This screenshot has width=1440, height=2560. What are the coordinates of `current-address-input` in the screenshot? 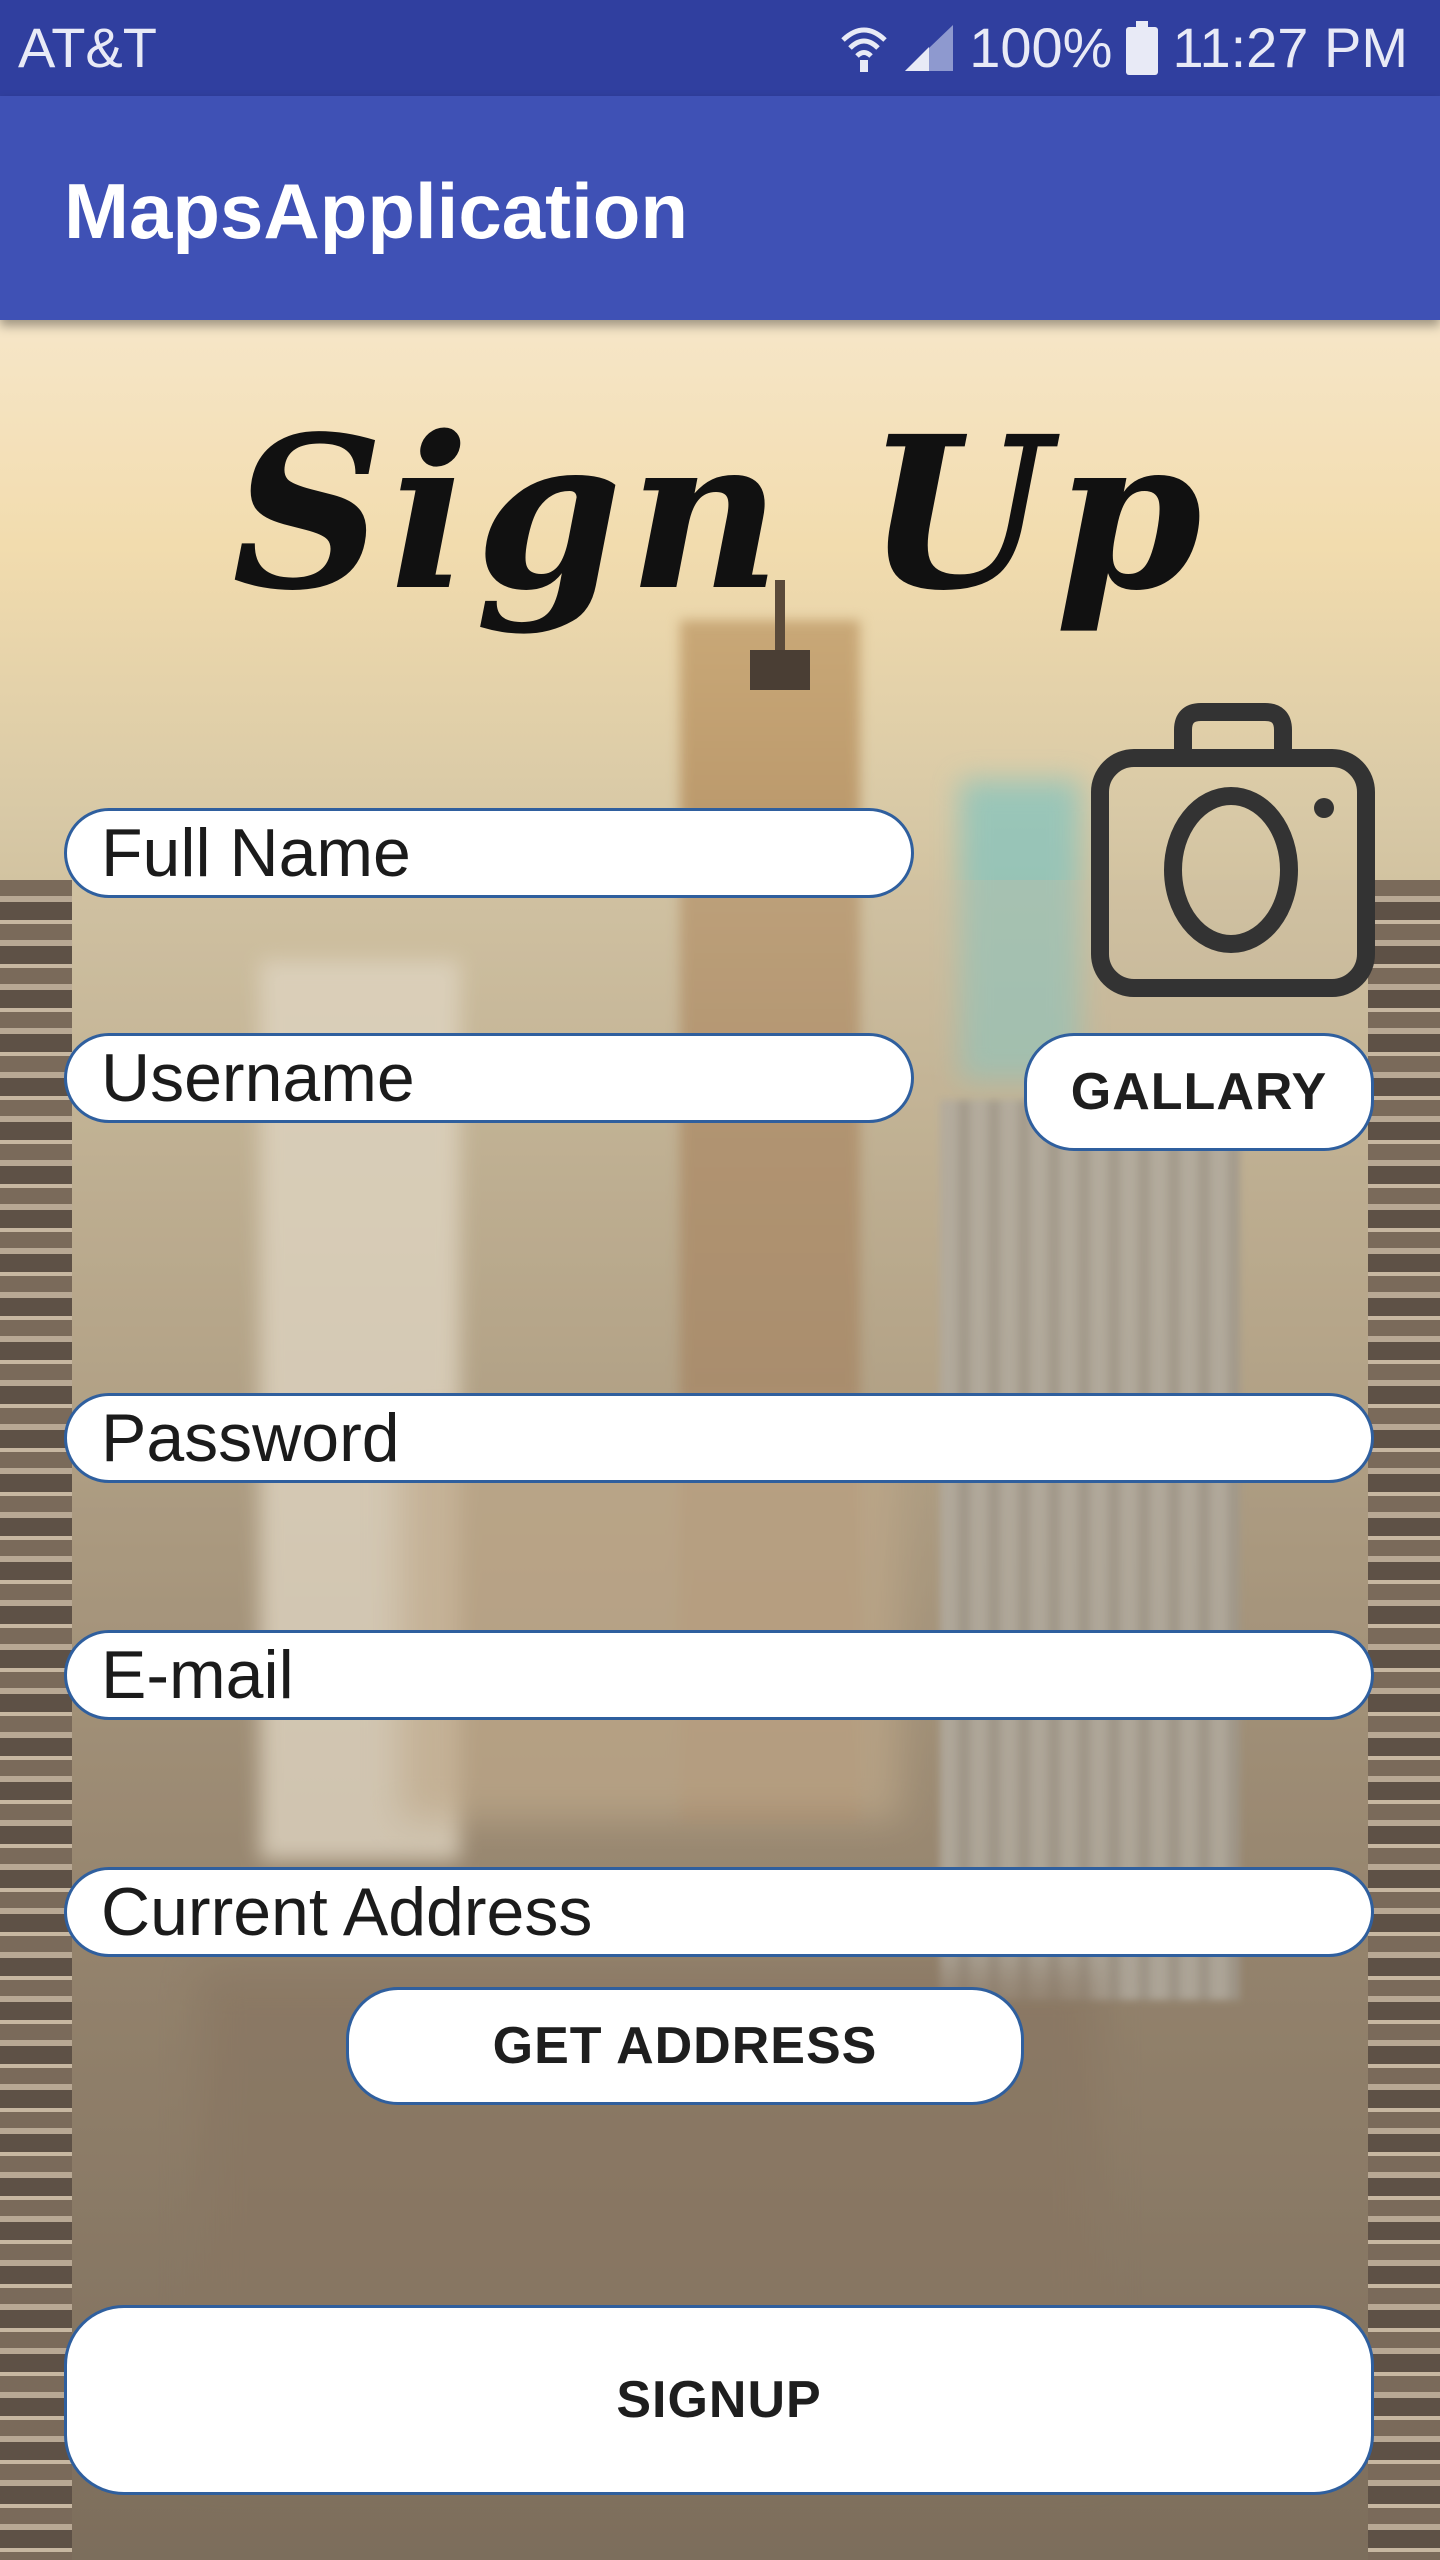 It's located at (719, 1912).